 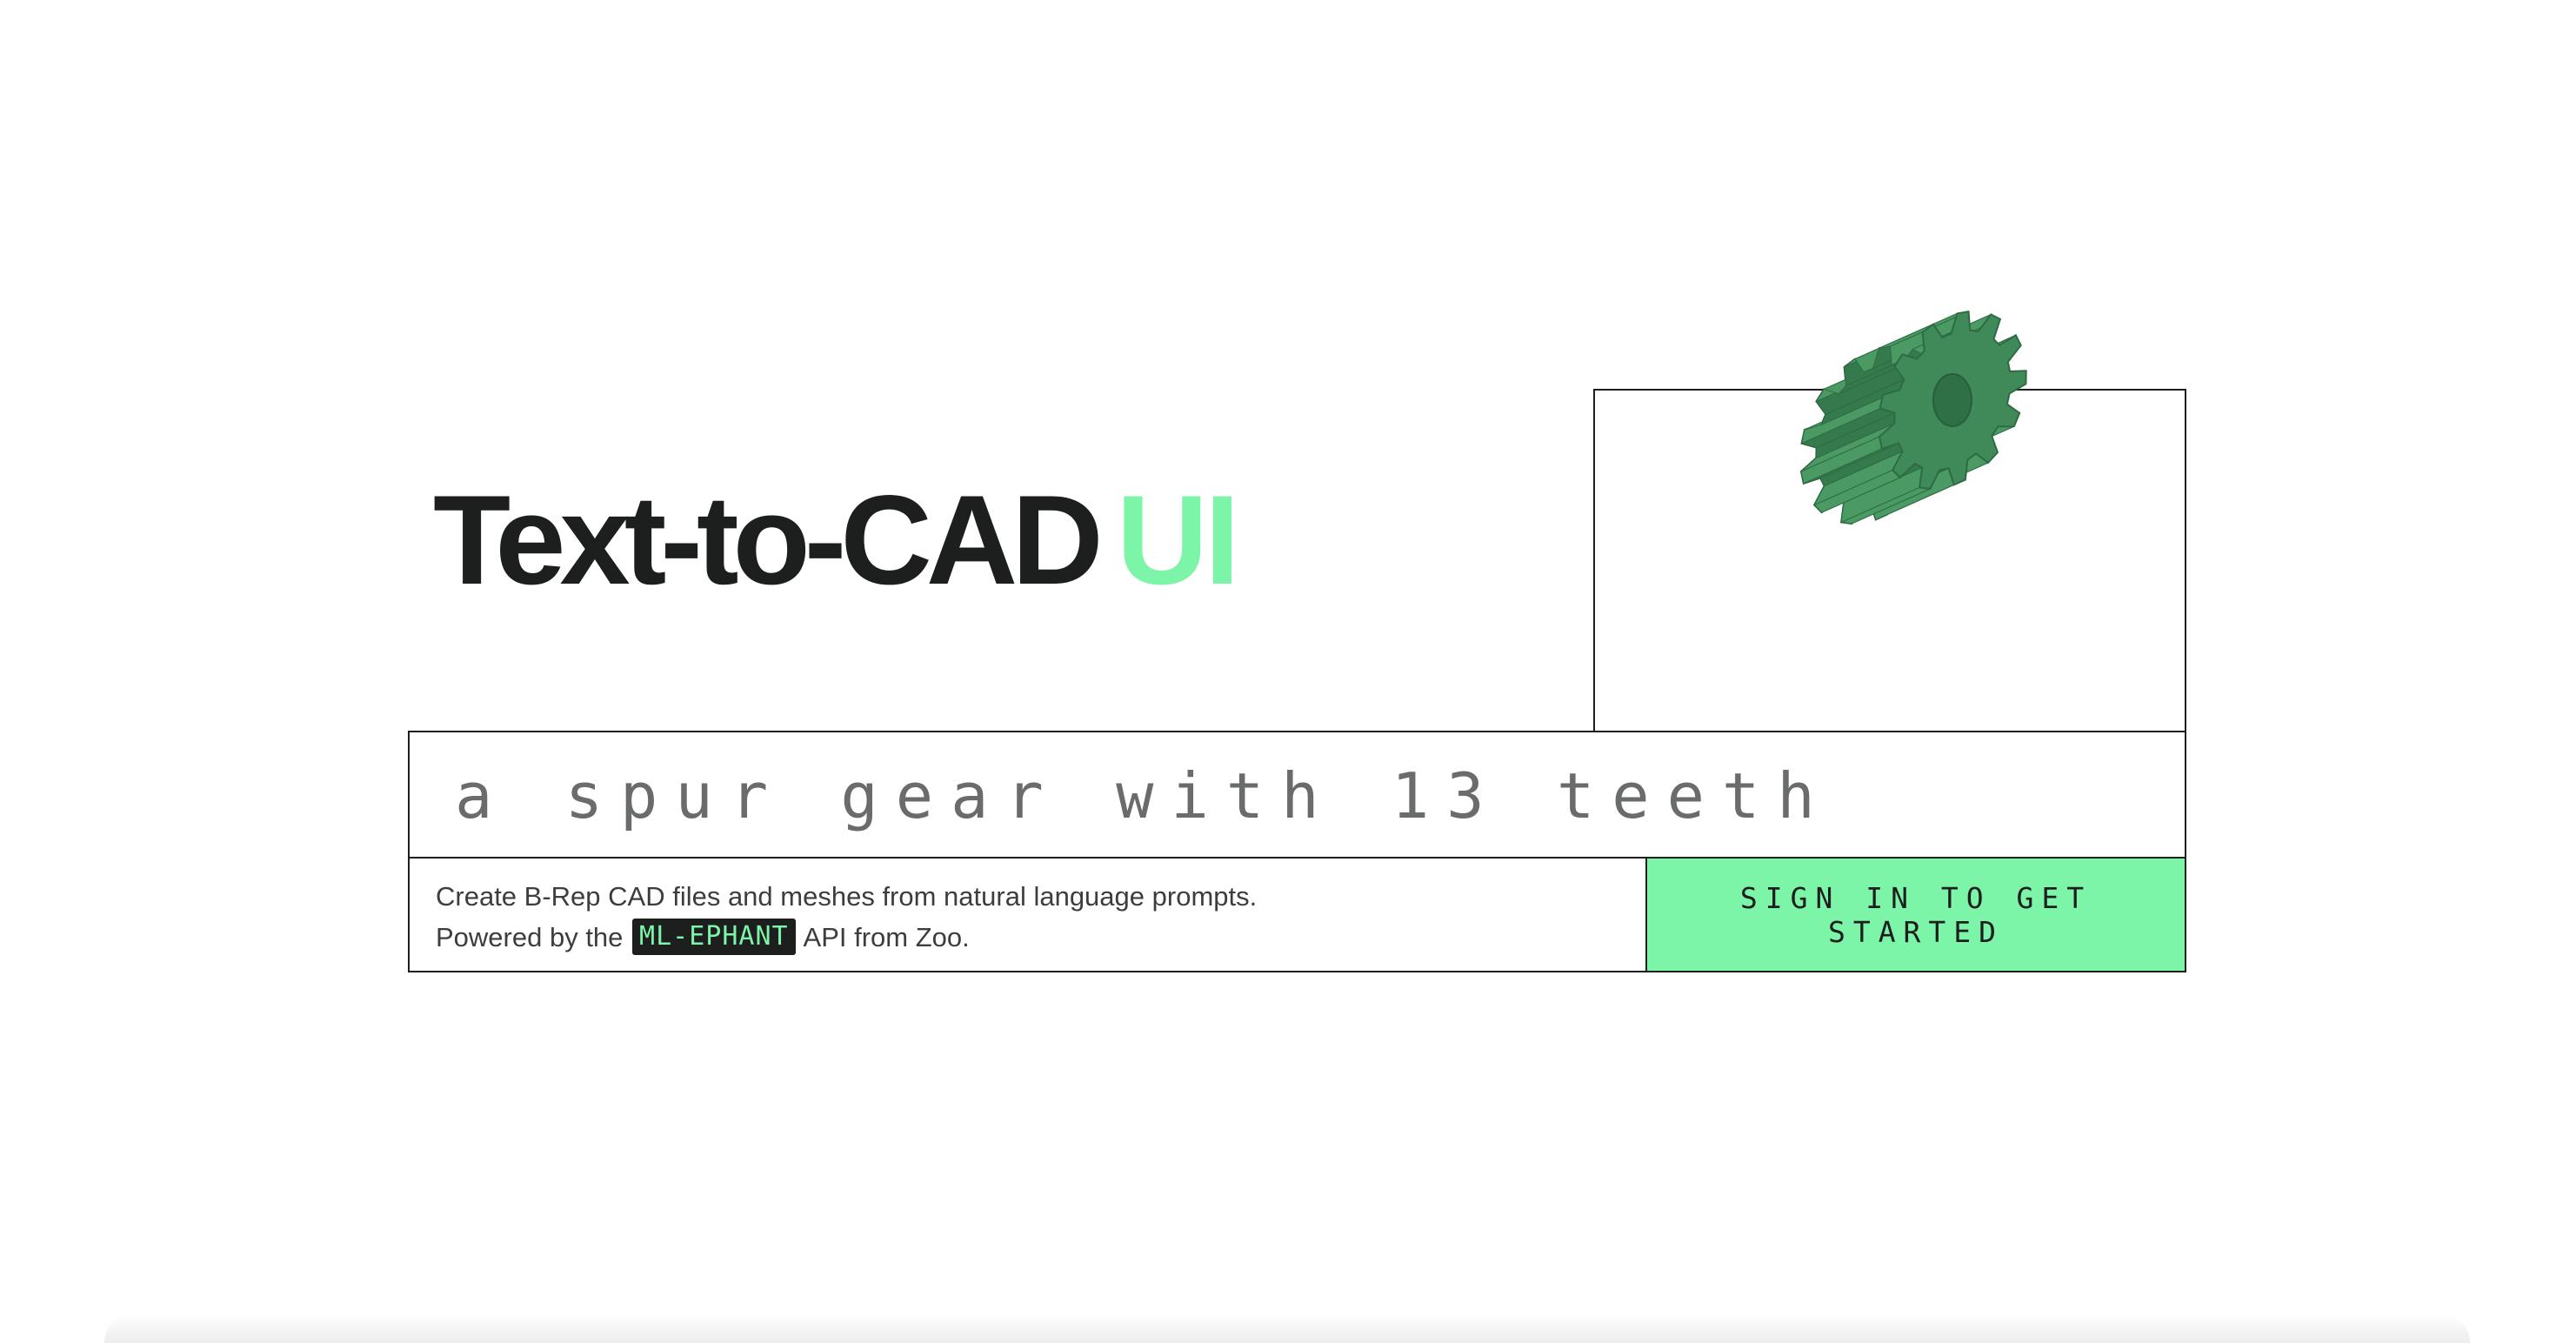 I want to click on title-accent: UI, so click(x=1178, y=540).